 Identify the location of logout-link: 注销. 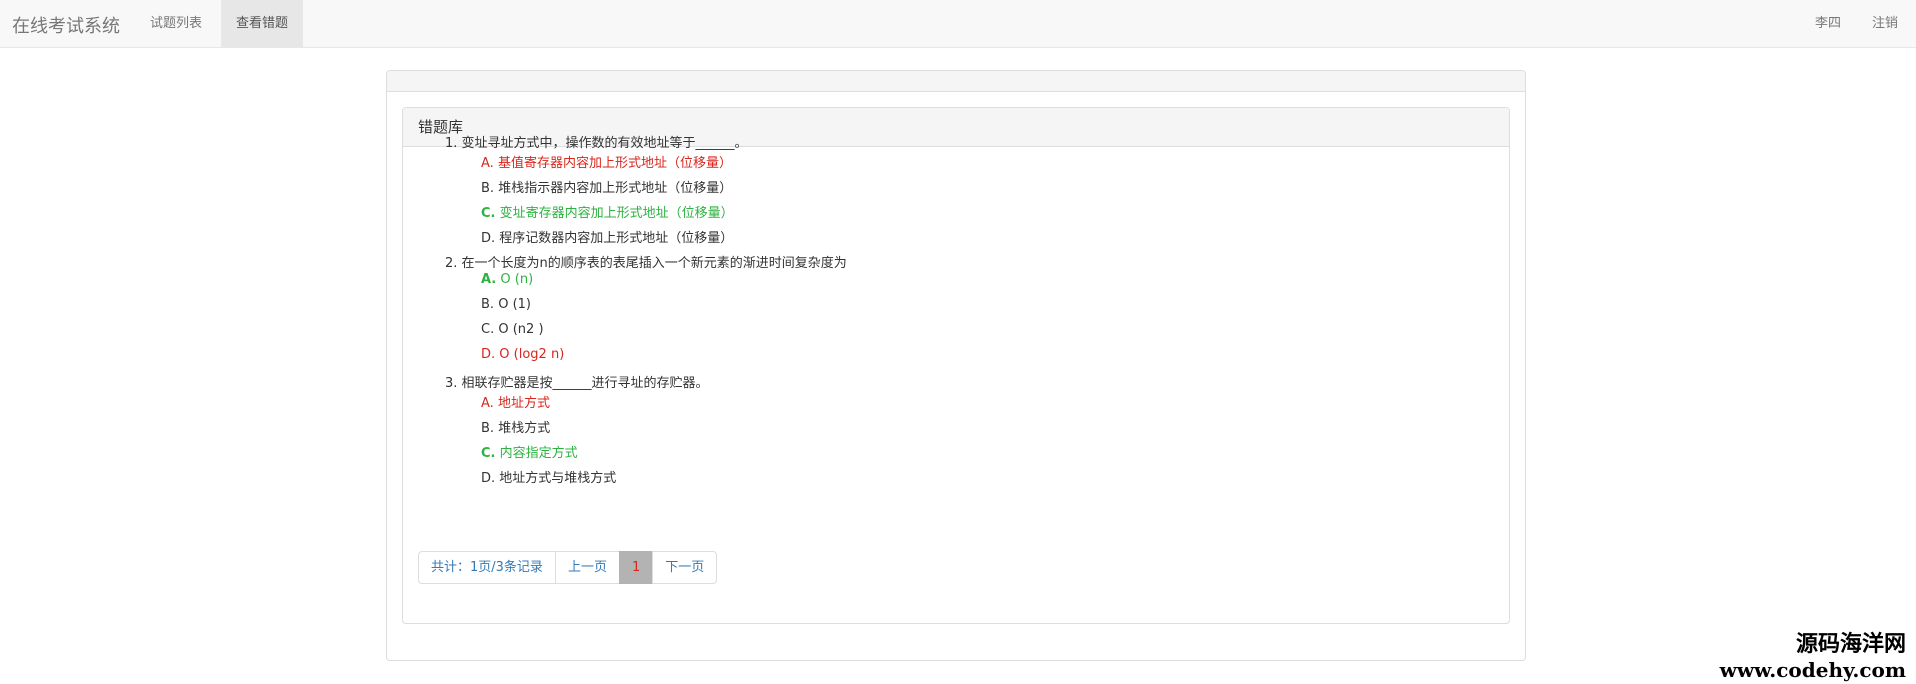
(1885, 23).